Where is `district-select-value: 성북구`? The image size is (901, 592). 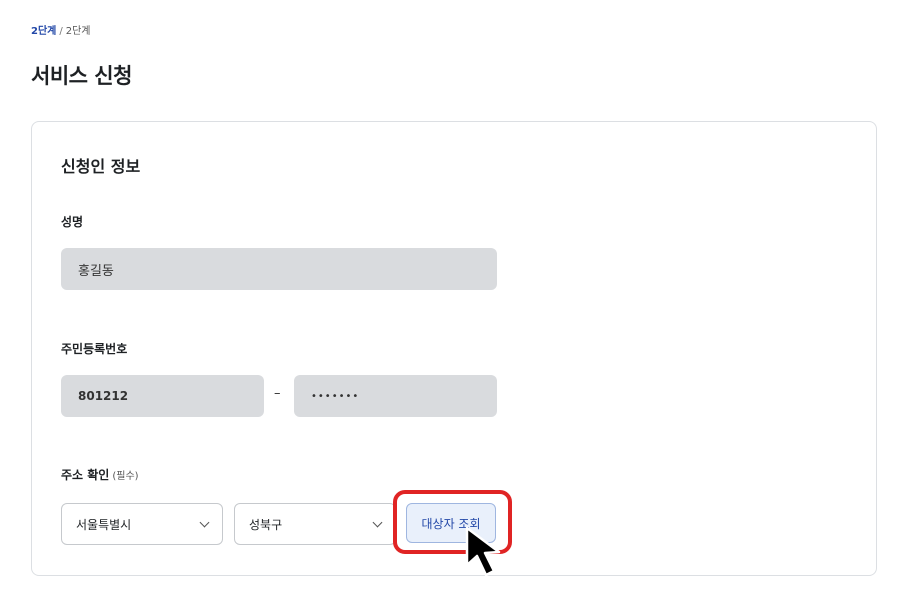 district-select-value: 성북구 is located at coordinates (266, 524).